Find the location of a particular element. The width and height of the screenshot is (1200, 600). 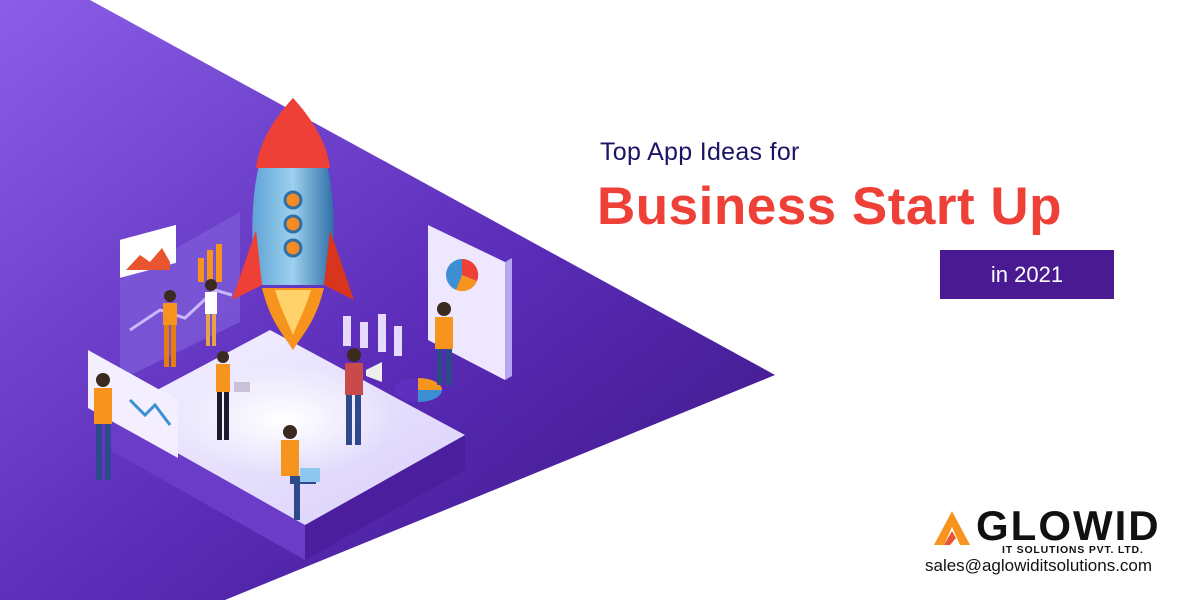

year-badge: in 2021 is located at coordinates (1027, 274).